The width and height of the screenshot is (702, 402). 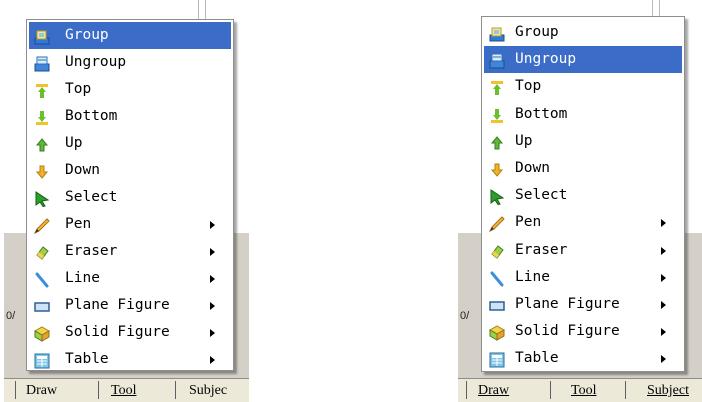 What do you see at coordinates (91, 116) in the screenshot?
I see `menu-item-label: Bottom` at bounding box center [91, 116].